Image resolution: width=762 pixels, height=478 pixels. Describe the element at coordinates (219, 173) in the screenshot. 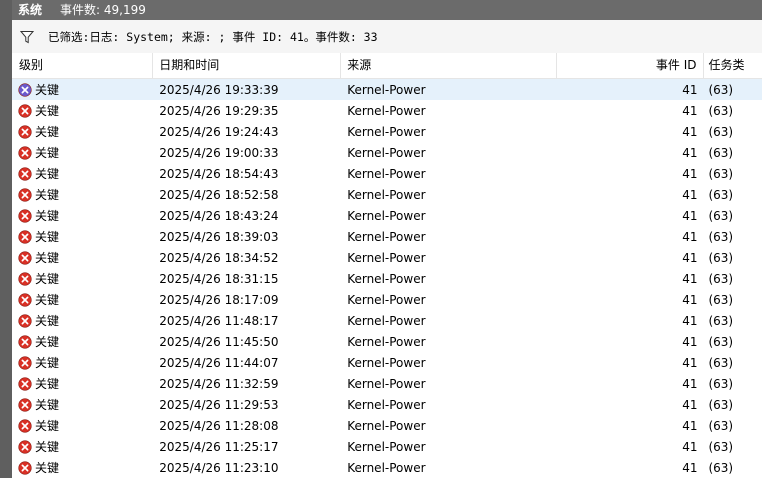

I see `cell-datetime: 2025/4/26 18:54:43` at that location.